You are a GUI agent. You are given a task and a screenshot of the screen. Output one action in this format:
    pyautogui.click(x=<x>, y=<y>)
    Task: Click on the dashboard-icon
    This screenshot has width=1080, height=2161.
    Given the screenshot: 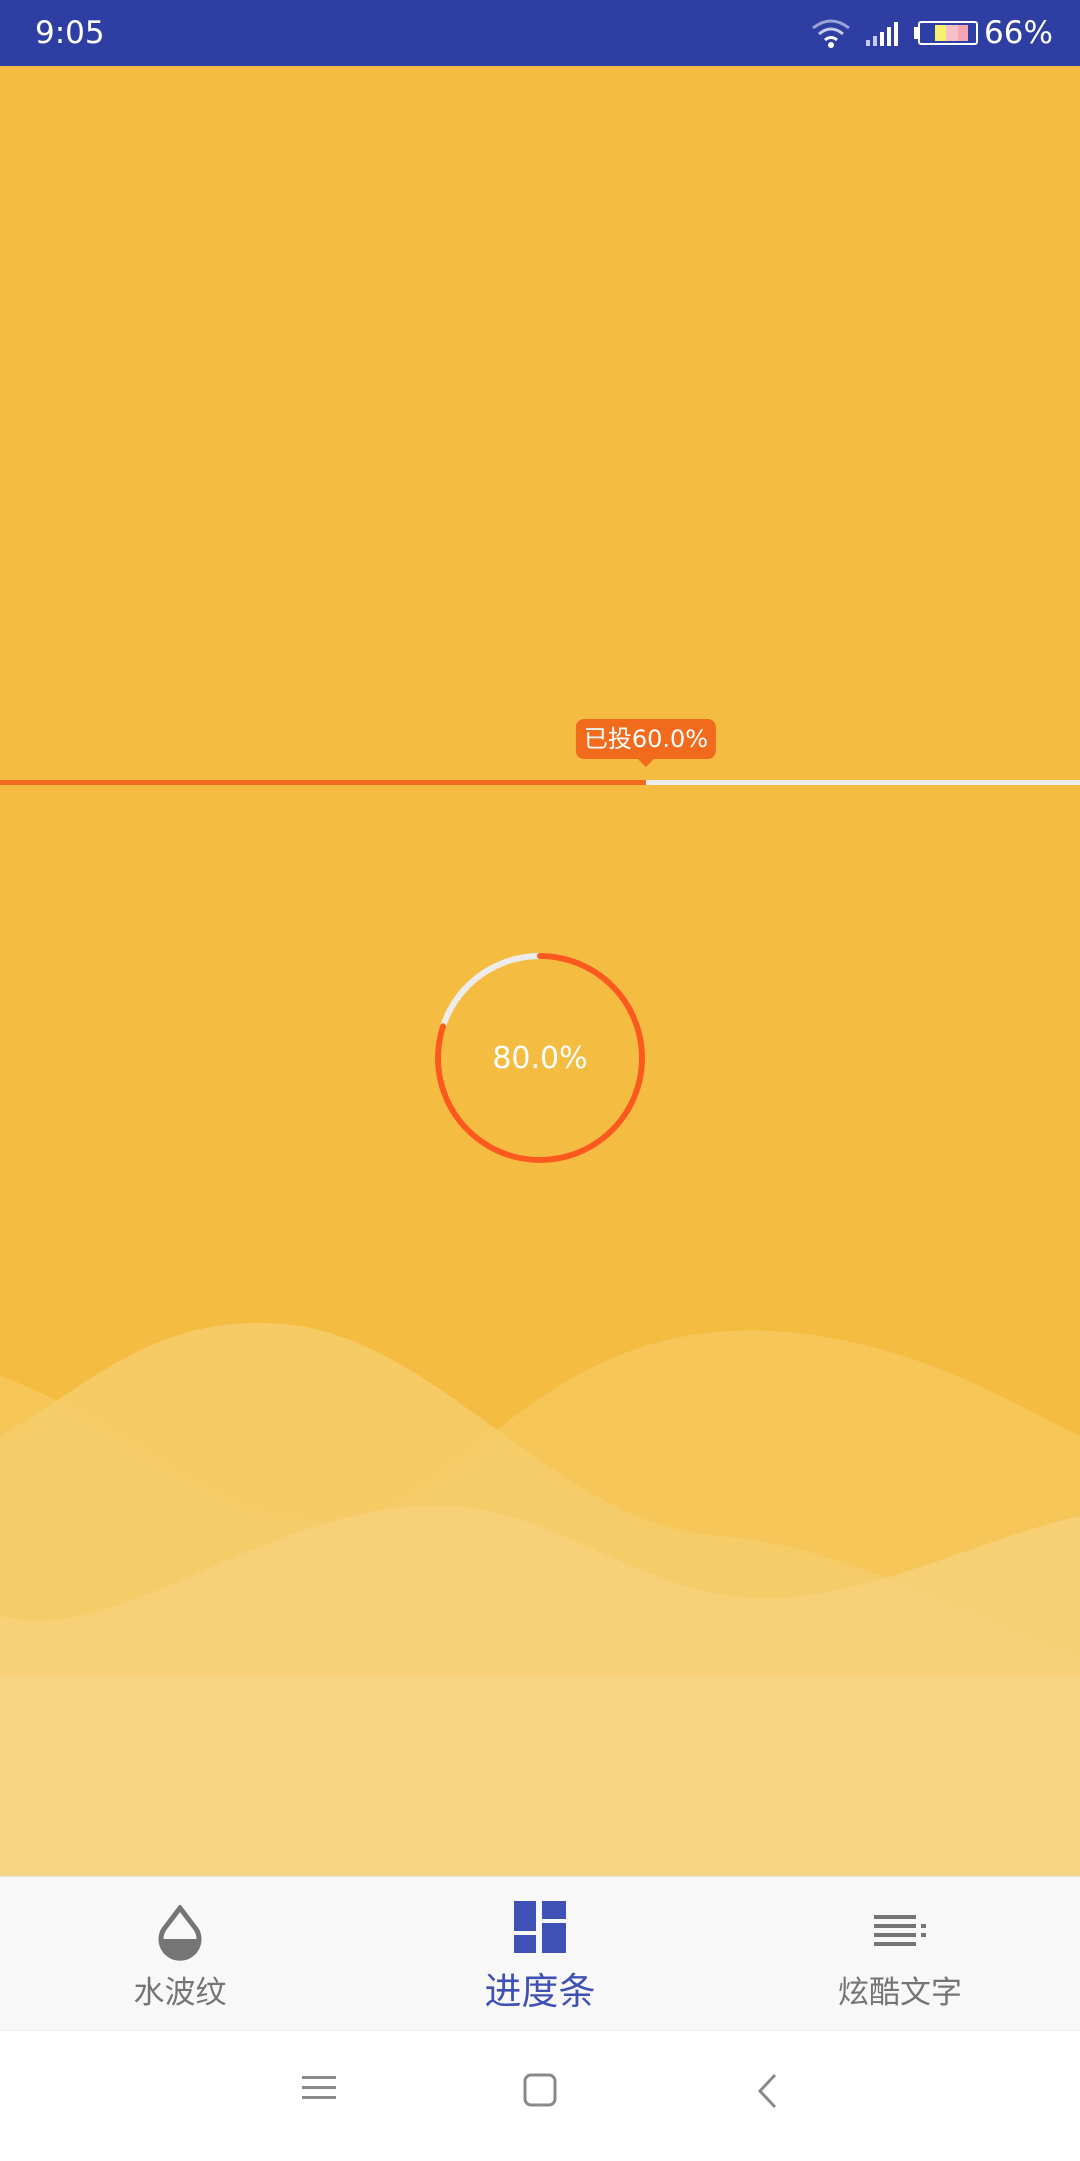 What is the action you would take?
    pyautogui.click(x=540, y=1927)
    